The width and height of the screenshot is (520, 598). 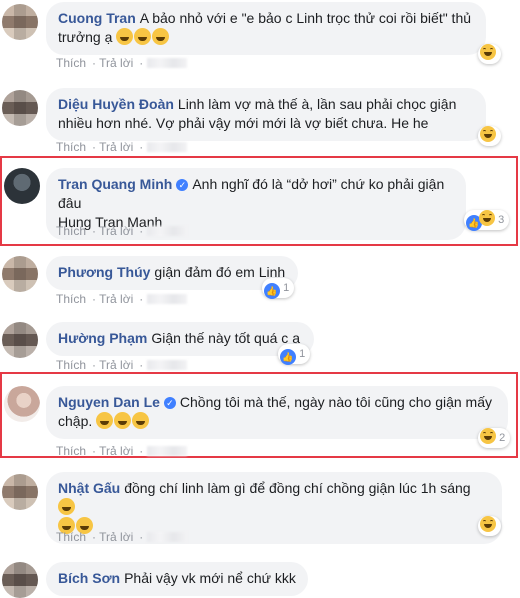 I want to click on reaction-count: 👍 3, so click(x=487, y=220).